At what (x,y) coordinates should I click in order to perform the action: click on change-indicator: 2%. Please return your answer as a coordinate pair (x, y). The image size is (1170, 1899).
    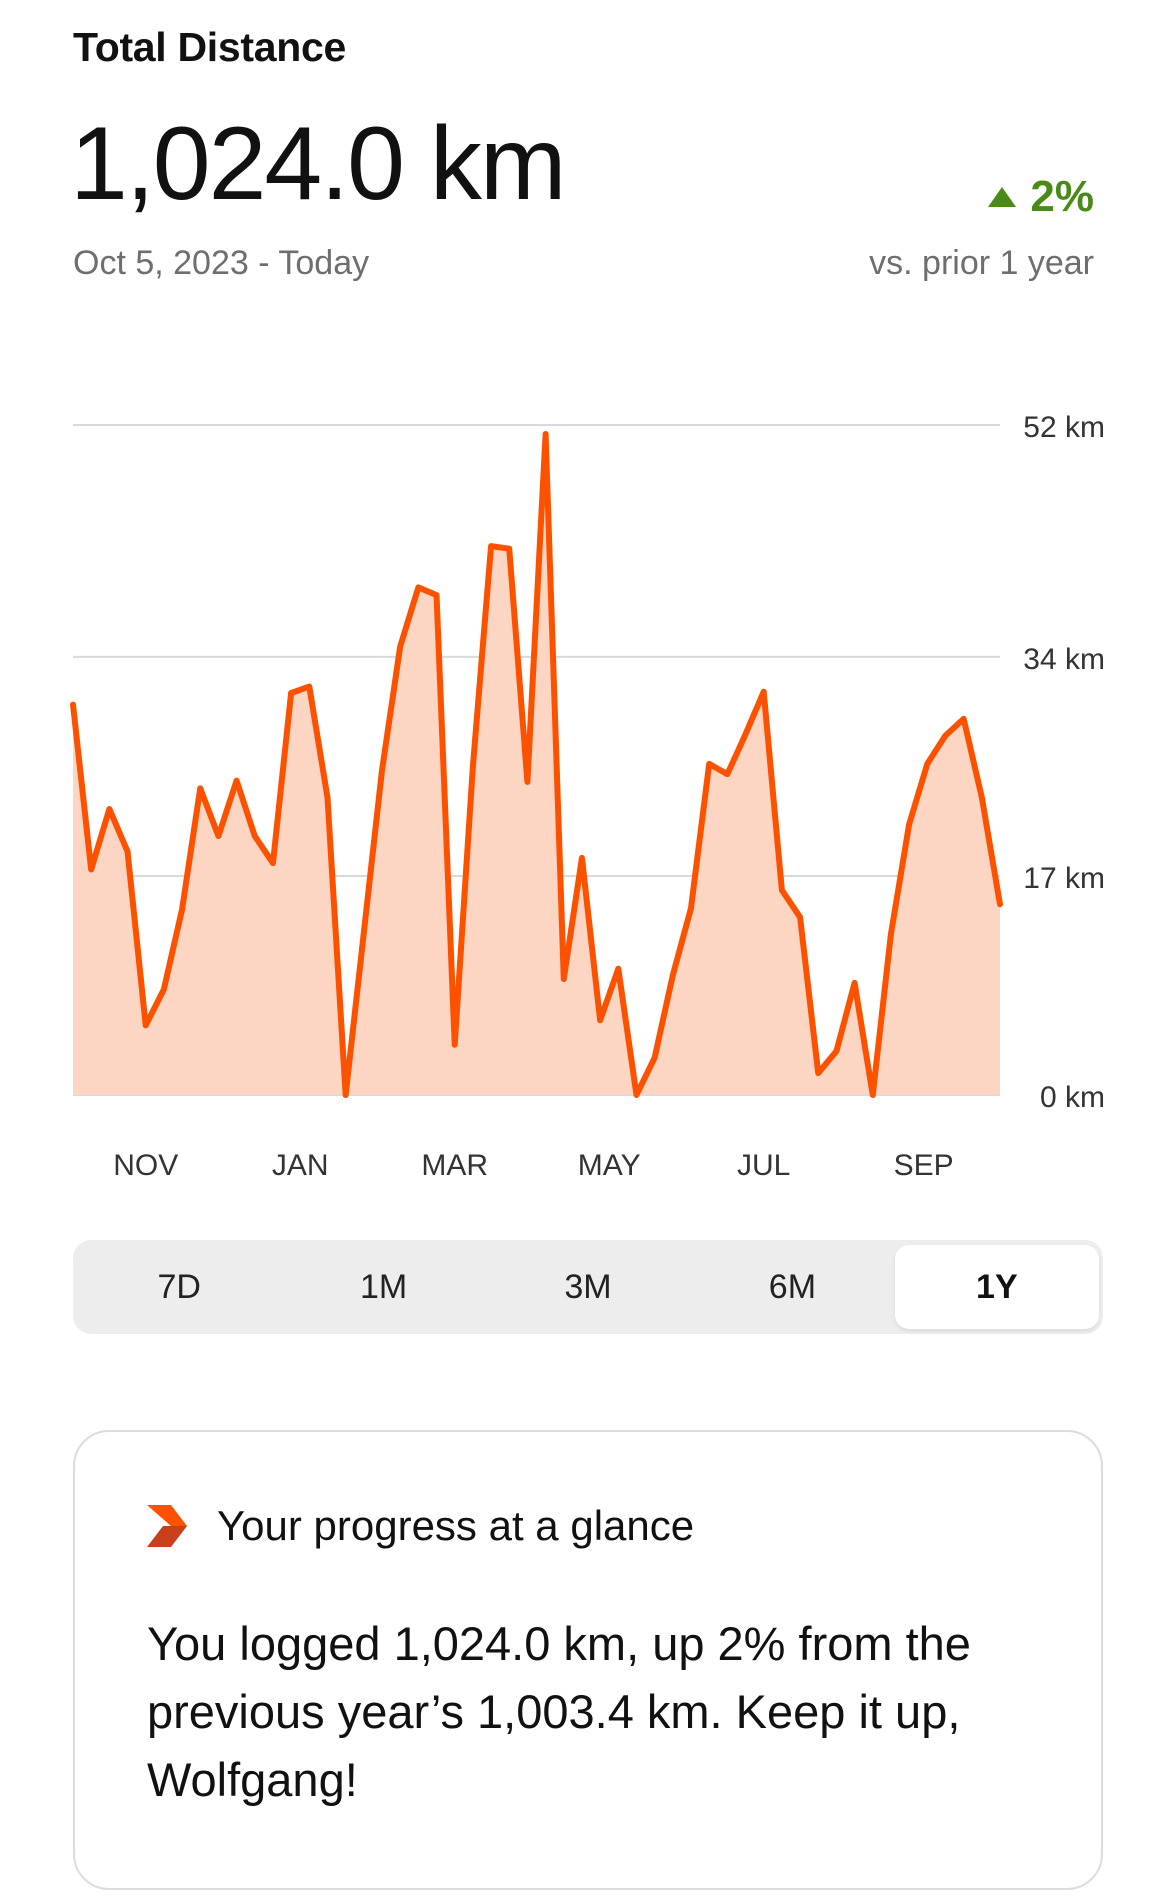
    Looking at the image, I should click on (1041, 197).